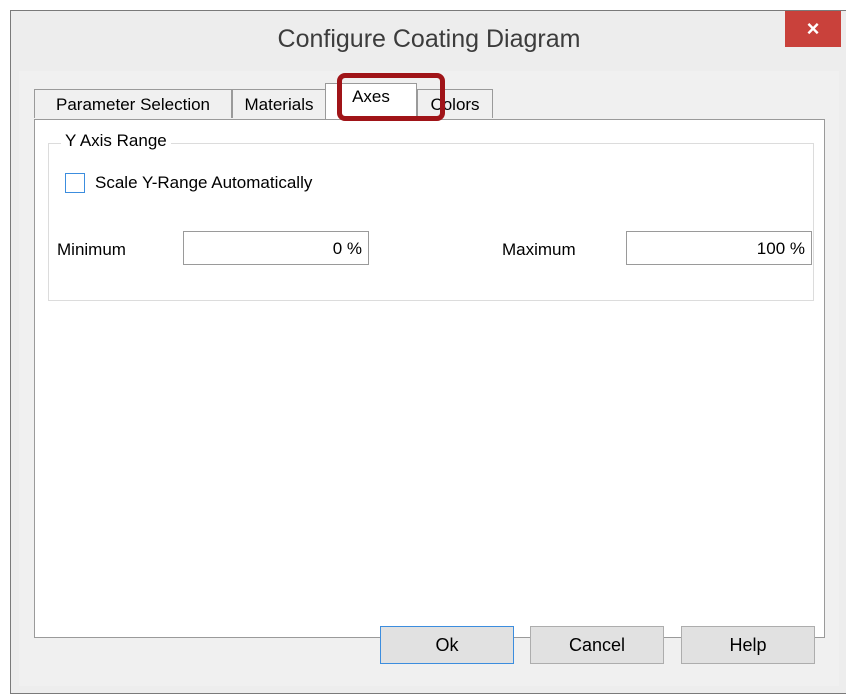 The height and width of the screenshot is (696, 846). Describe the element at coordinates (597, 645) in the screenshot. I see `cancel-button: Cancel` at that location.